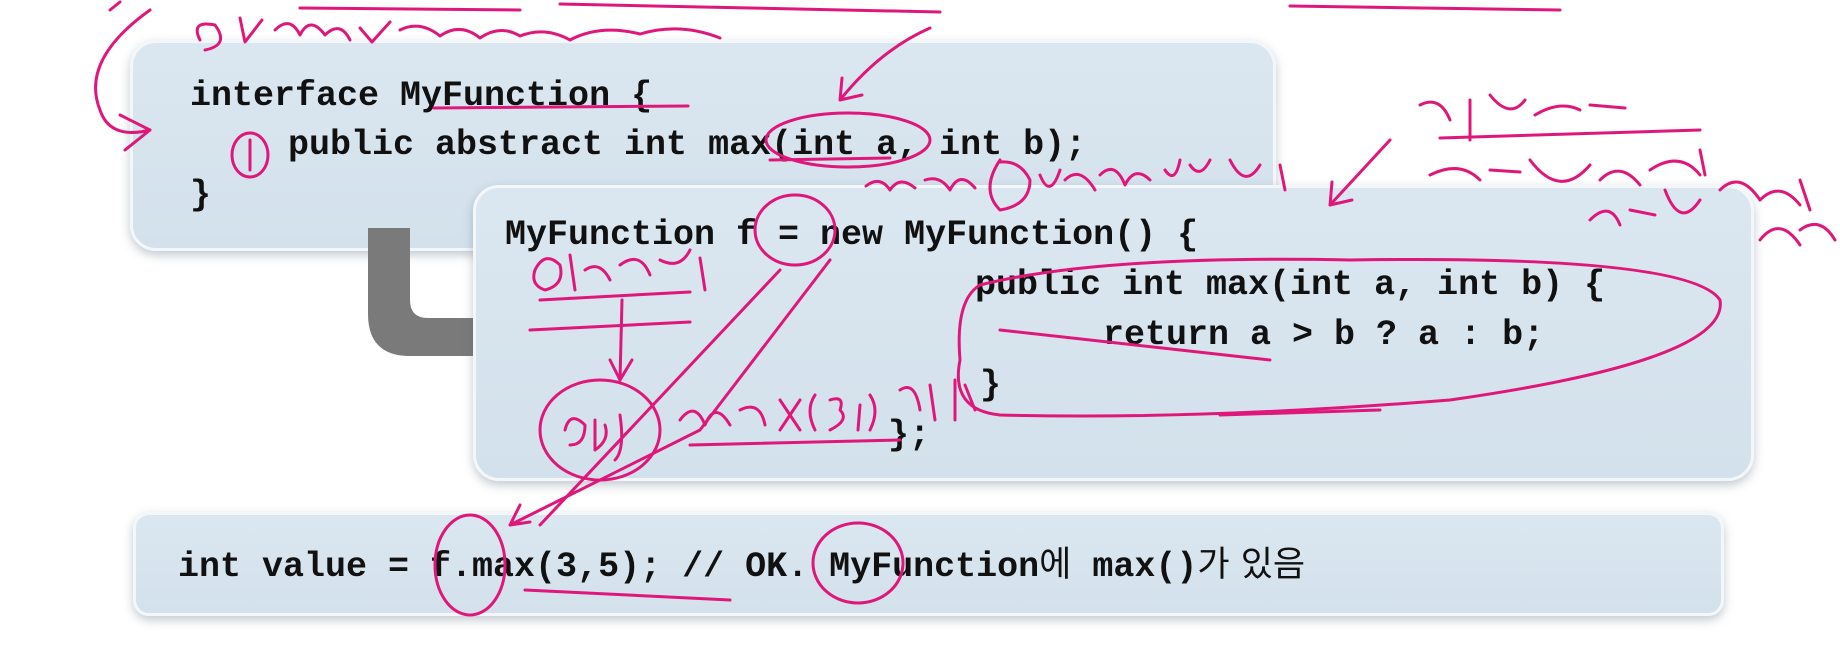  Describe the element at coordinates (1134, 567) in the screenshot. I see `usage-note-code: max()` at that location.